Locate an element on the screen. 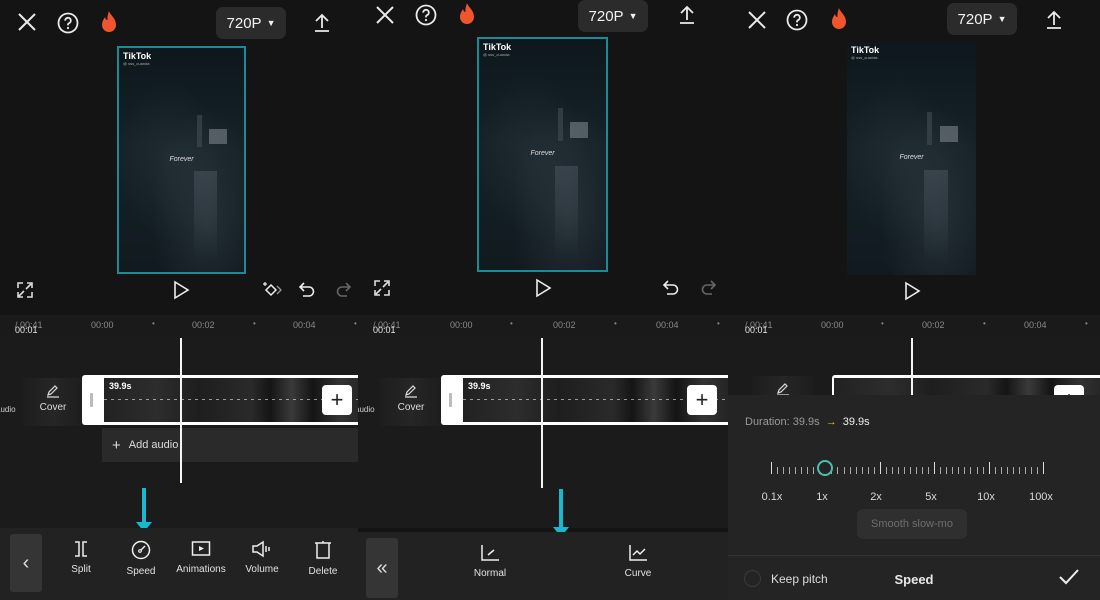 This screenshot has width=1100, height=600. back-button: « is located at coordinates (382, 568).